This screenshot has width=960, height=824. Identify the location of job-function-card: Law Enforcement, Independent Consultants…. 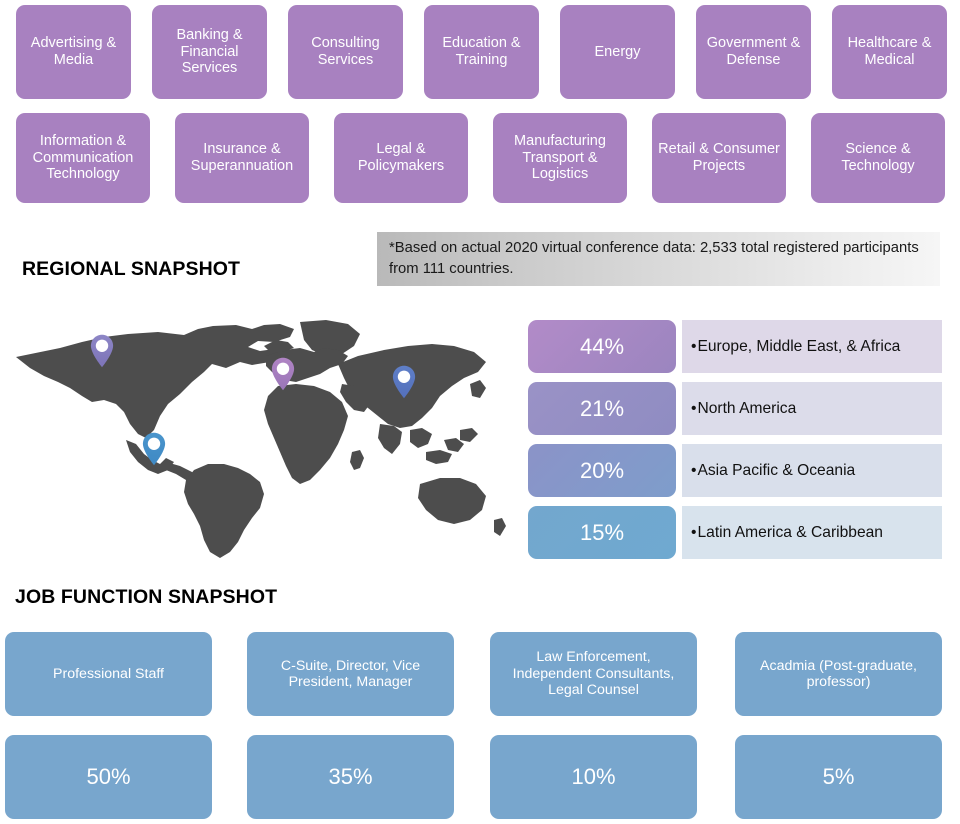
(593, 674).